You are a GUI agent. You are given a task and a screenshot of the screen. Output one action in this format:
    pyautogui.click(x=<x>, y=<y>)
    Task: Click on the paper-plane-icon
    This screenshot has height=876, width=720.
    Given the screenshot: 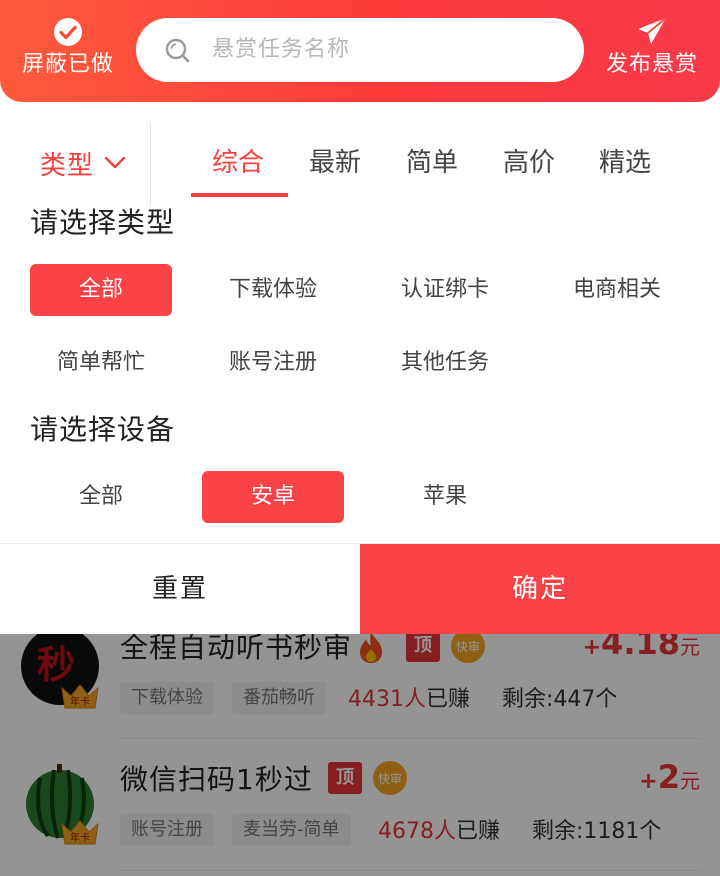 What is the action you would take?
    pyautogui.click(x=652, y=30)
    